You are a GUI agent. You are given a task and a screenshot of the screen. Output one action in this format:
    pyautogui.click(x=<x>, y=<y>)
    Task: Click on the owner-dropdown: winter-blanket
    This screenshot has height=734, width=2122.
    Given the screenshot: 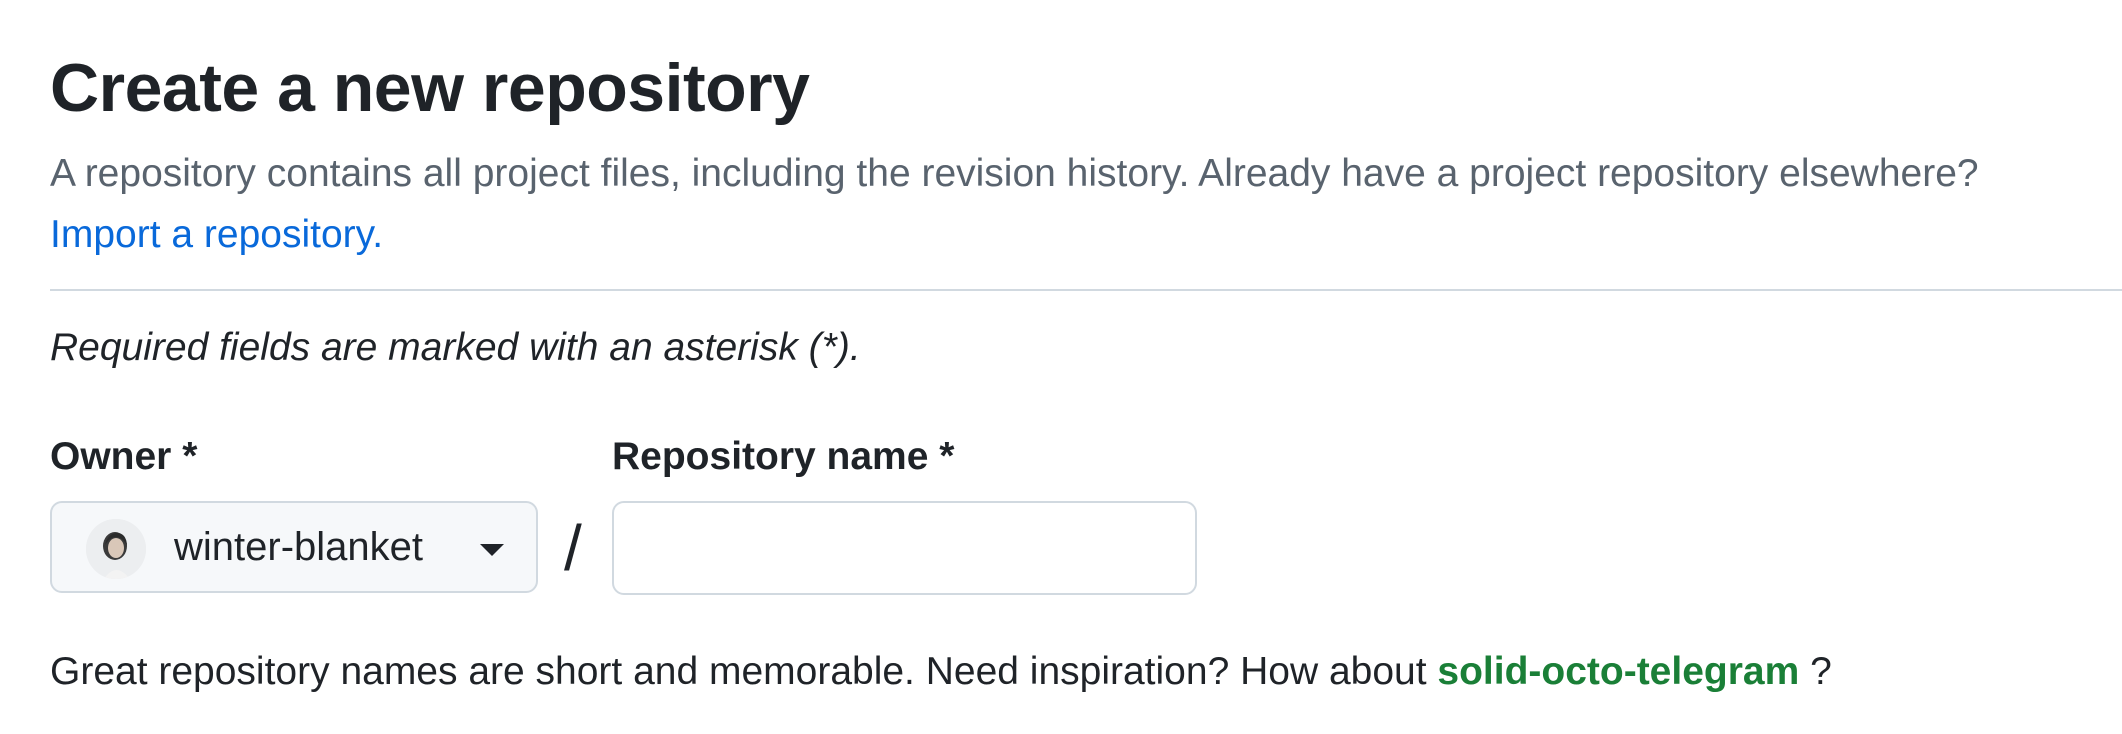 What is the action you would take?
    pyautogui.click(x=294, y=547)
    